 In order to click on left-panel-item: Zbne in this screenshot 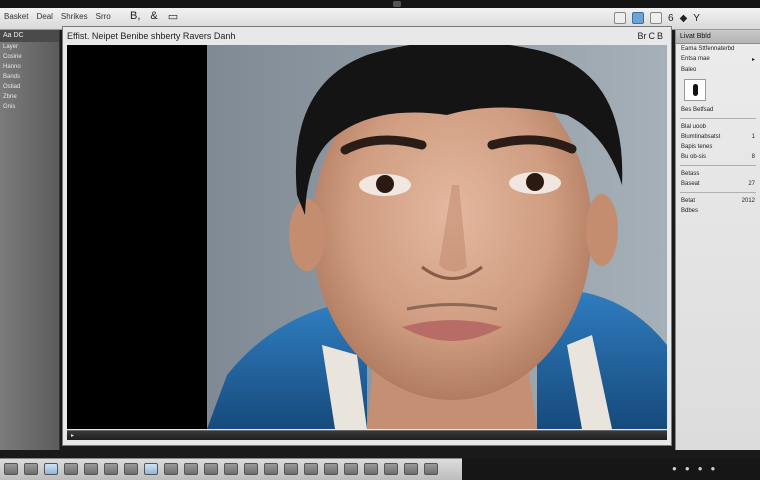, I will do `click(29, 97)`.